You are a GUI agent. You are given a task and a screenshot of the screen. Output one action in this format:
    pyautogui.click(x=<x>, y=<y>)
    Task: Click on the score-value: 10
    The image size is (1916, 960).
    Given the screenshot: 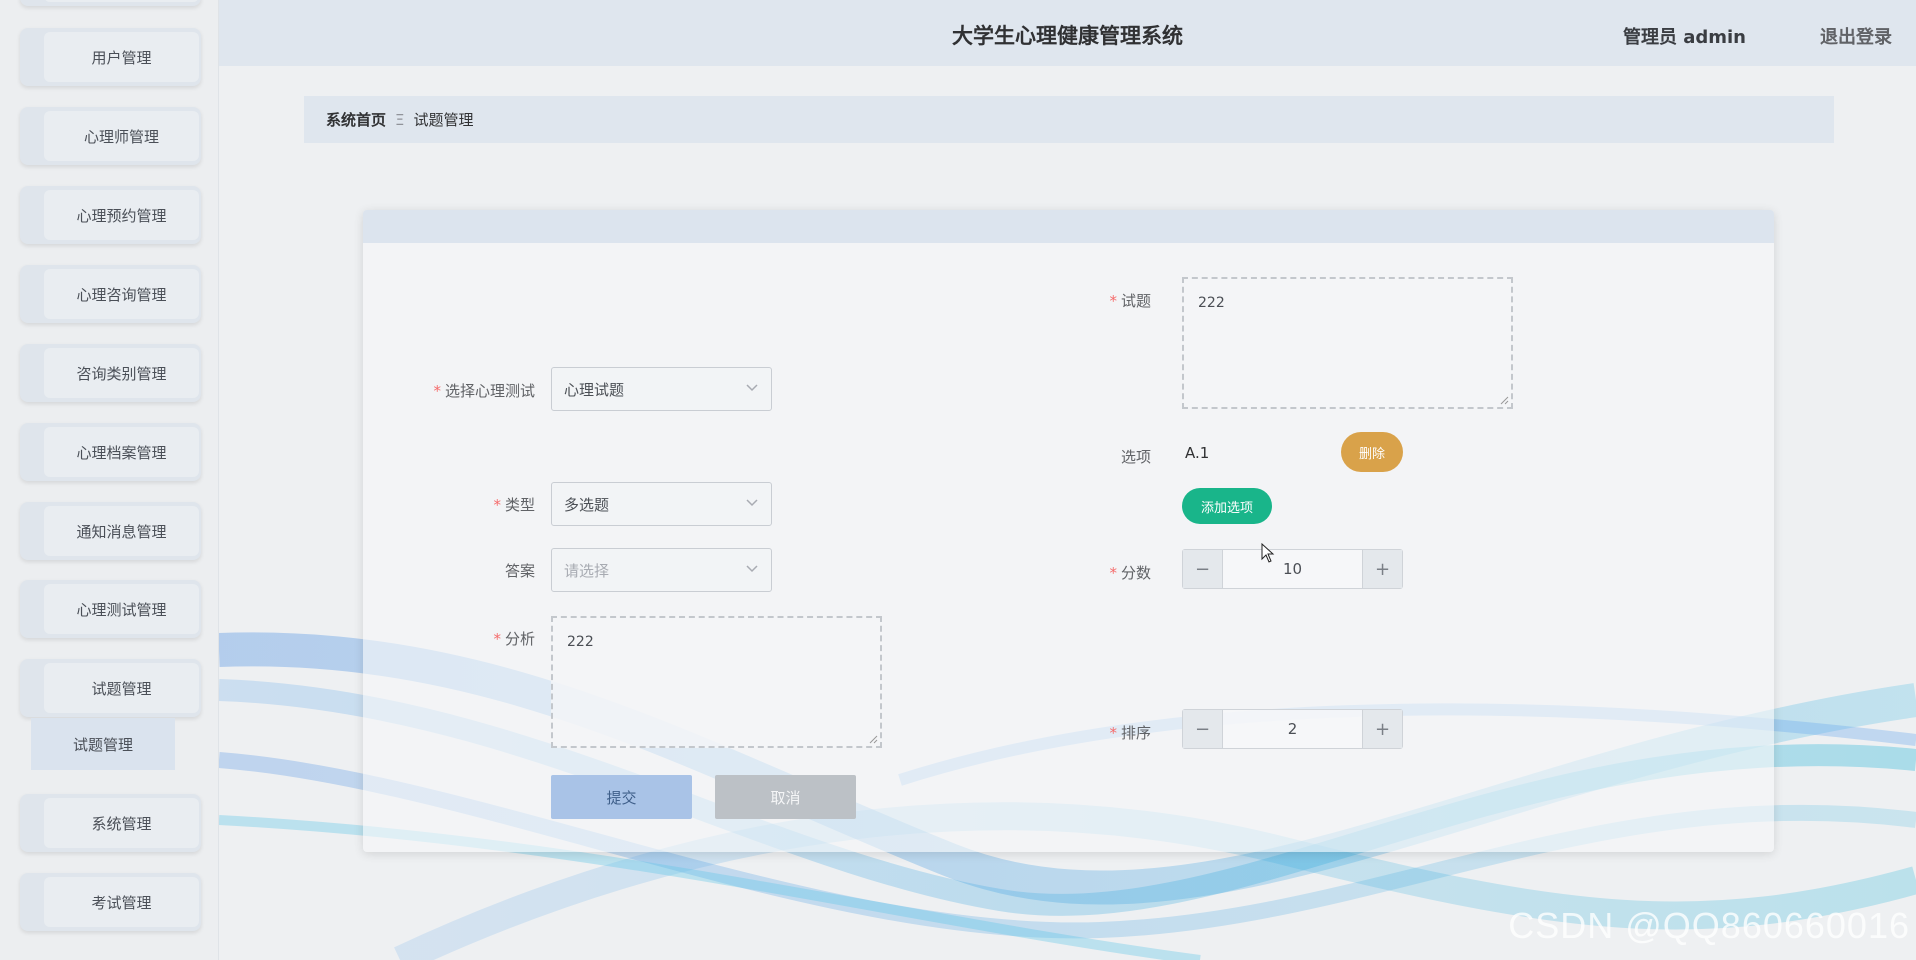 What is the action you would take?
    pyautogui.click(x=1292, y=569)
    